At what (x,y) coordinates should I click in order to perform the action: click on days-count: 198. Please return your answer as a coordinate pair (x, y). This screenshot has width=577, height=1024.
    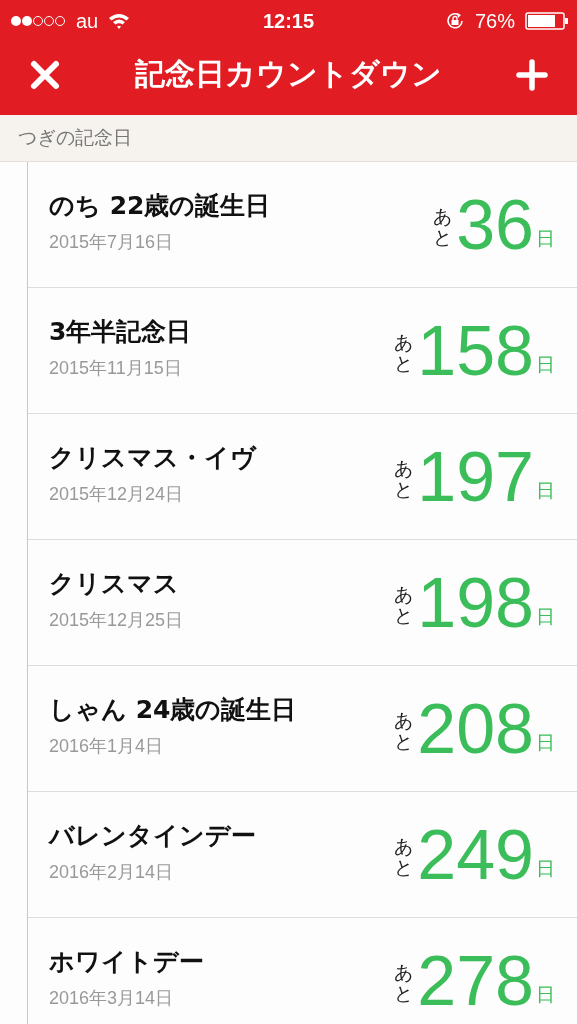
    Looking at the image, I should click on (475, 602).